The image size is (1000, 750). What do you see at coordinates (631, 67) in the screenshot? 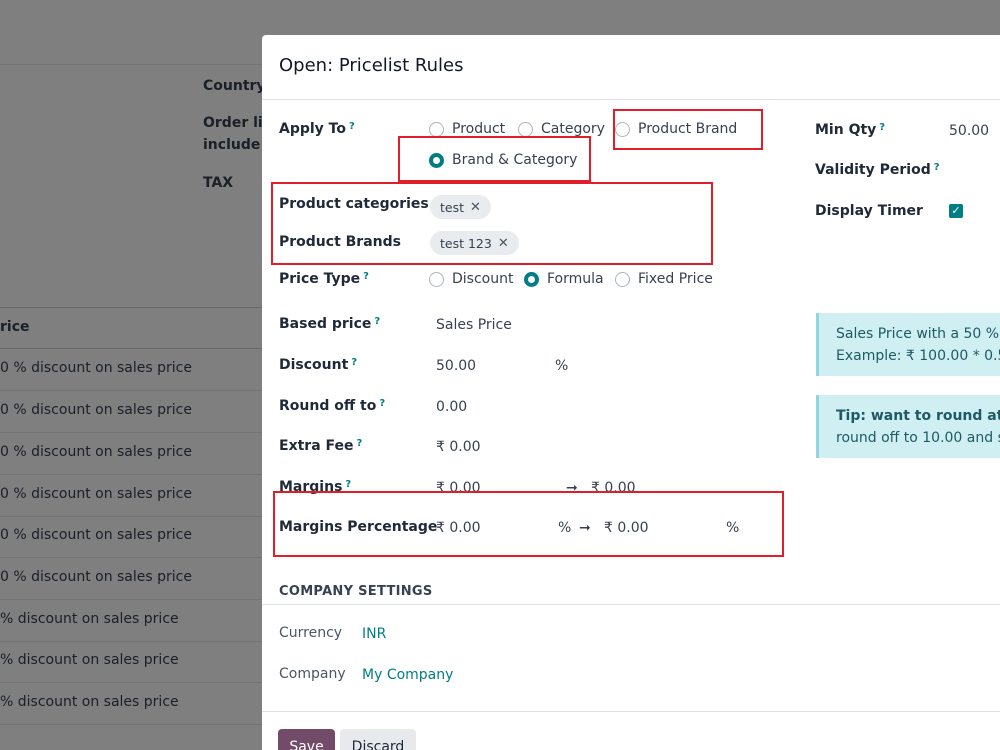
I see `dialog-header: Open: Pricelist Rules` at bounding box center [631, 67].